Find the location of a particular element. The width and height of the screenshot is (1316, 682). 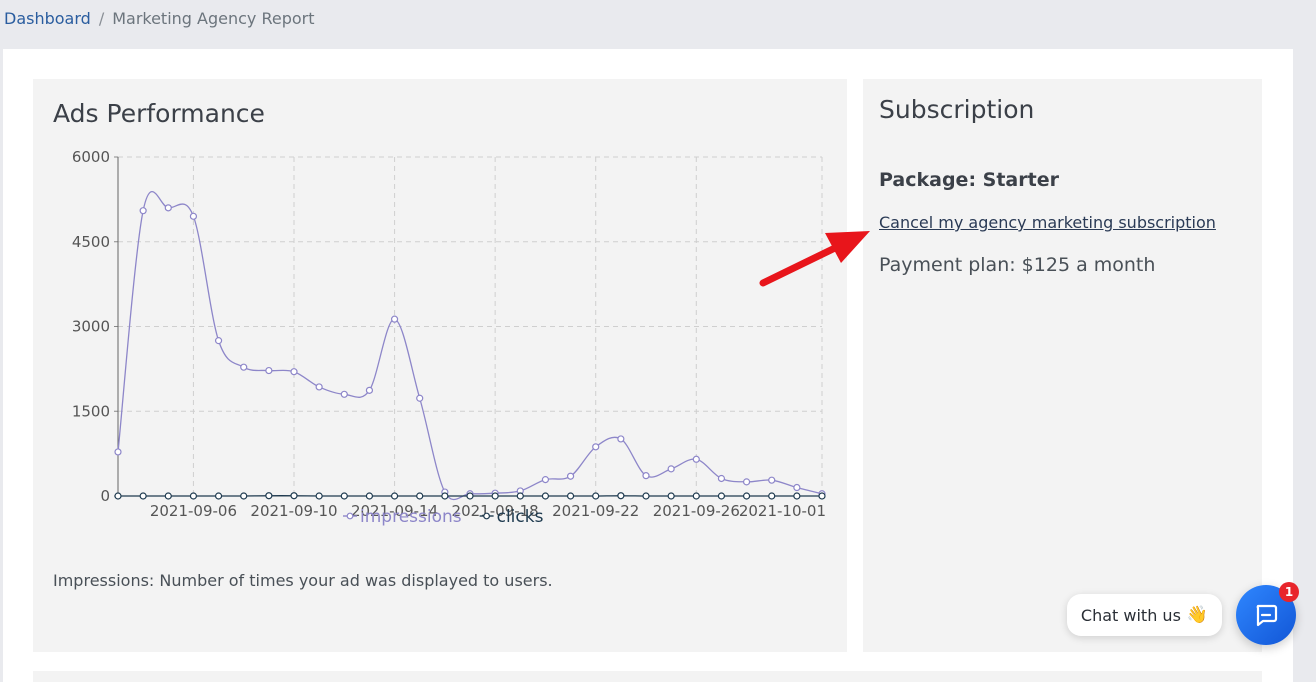

cancel-subscription-link: Cancel my agency marketing subscription is located at coordinates (1047, 222).